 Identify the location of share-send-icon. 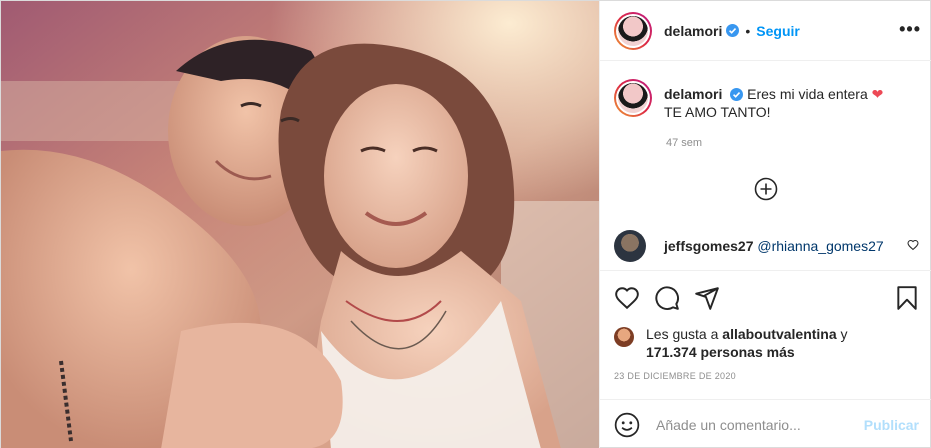
(707, 298).